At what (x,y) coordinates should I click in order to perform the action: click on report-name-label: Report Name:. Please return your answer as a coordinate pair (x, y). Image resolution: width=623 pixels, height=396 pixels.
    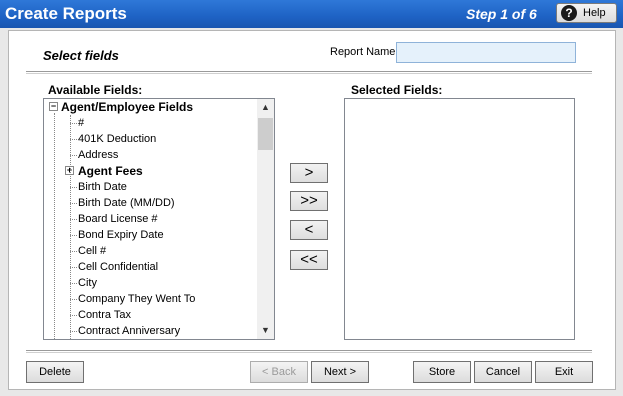
    Looking at the image, I should click on (364, 52).